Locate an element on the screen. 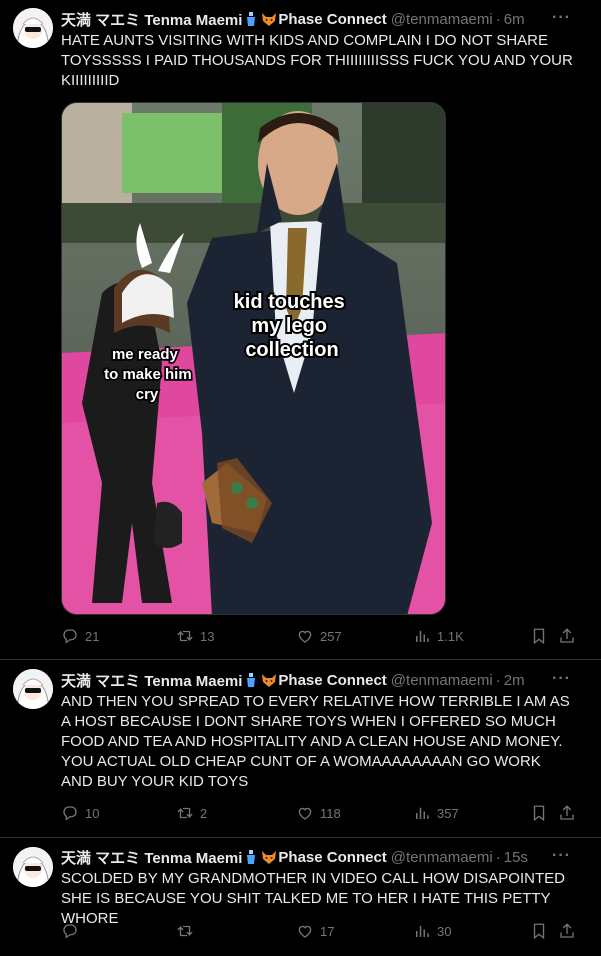  timestamp: 15s is located at coordinates (516, 857).